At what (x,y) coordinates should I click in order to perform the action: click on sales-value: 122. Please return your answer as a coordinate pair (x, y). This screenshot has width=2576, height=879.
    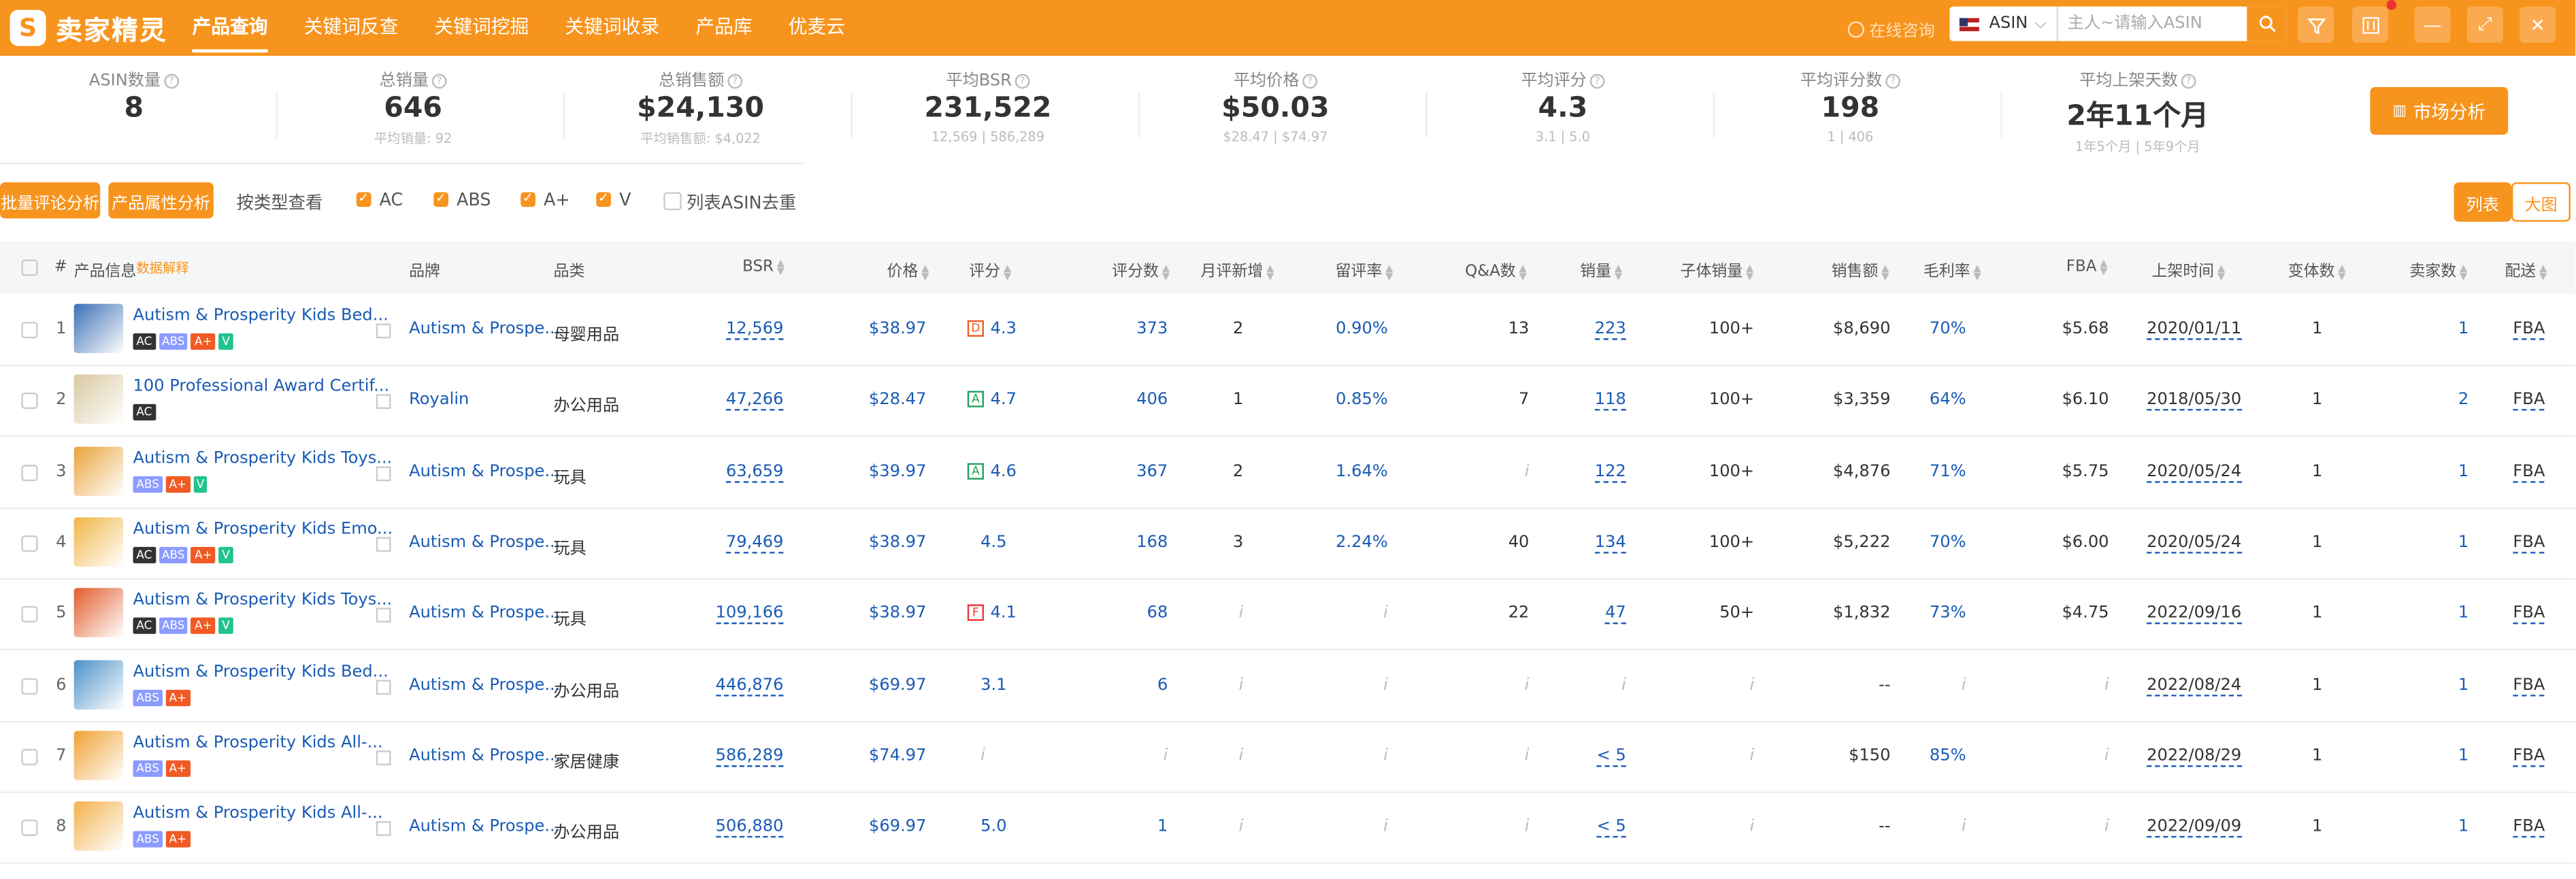
    Looking at the image, I should click on (1610, 472).